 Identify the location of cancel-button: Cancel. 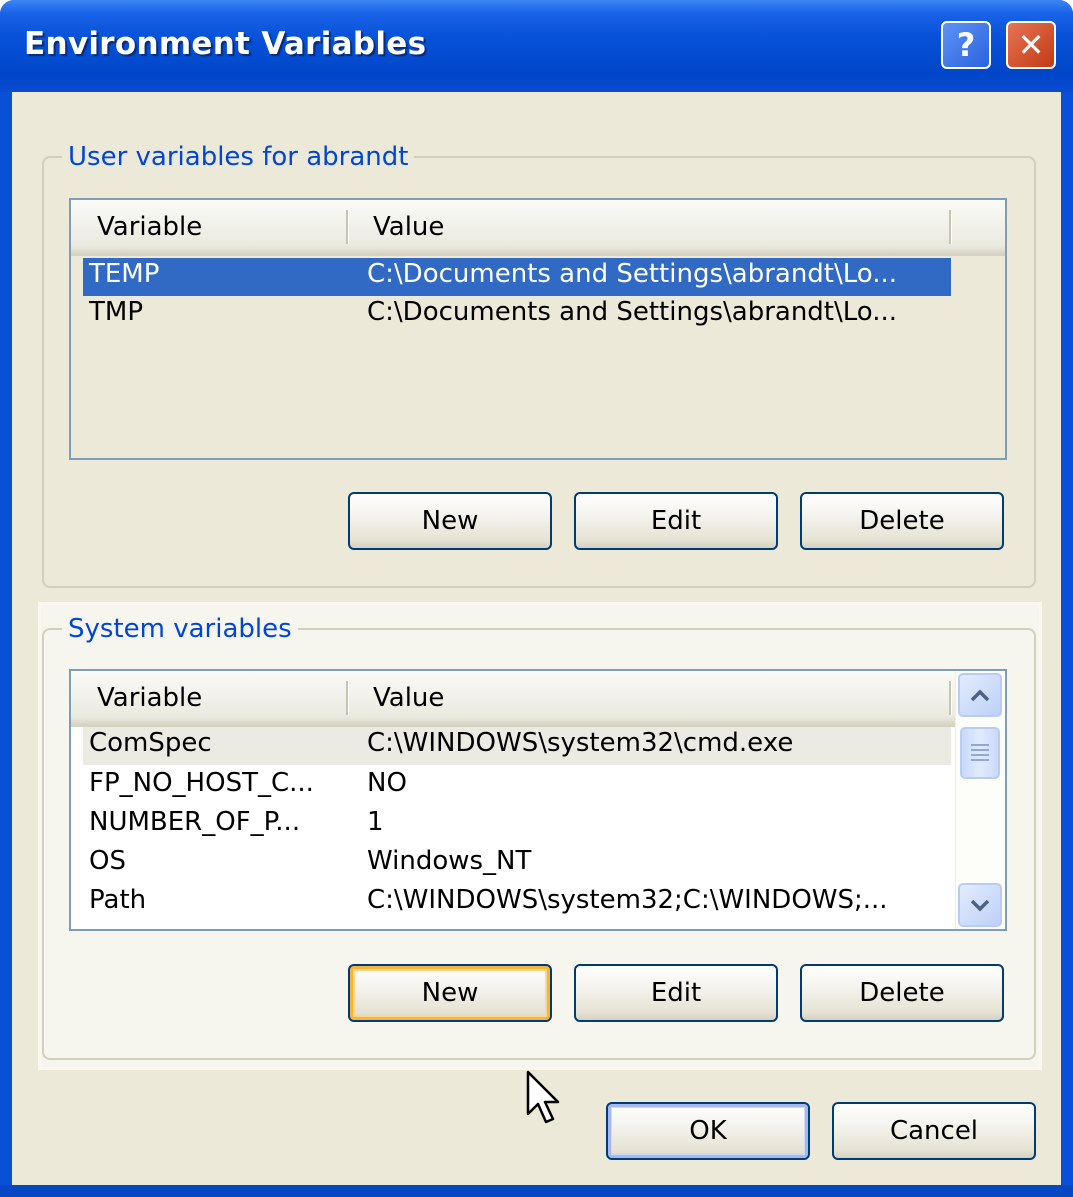
(934, 1131).